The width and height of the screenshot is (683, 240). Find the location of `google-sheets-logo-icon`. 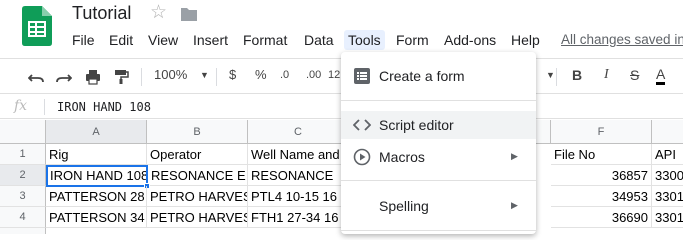

google-sheets-logo-icon is located at coordinates (37, 26).